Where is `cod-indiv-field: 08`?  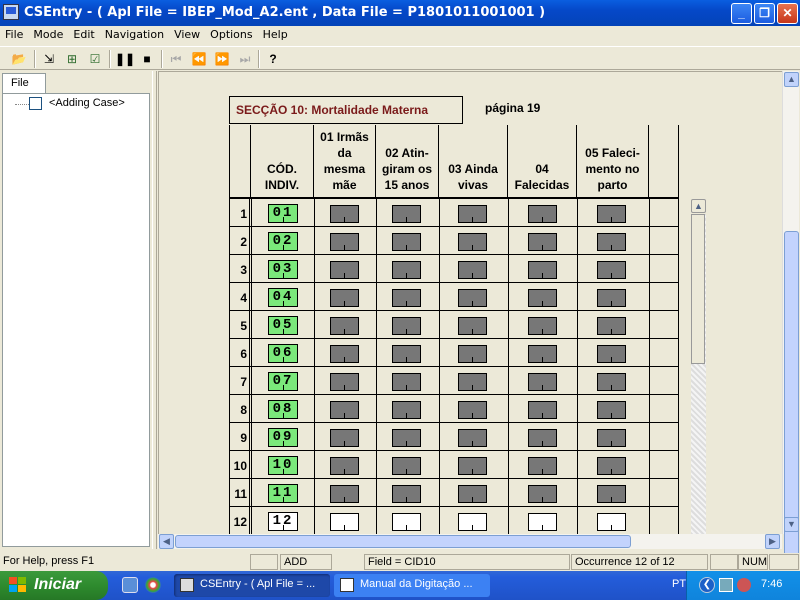
cod-indiv-field: 08 is located at coordinates (283, 409).